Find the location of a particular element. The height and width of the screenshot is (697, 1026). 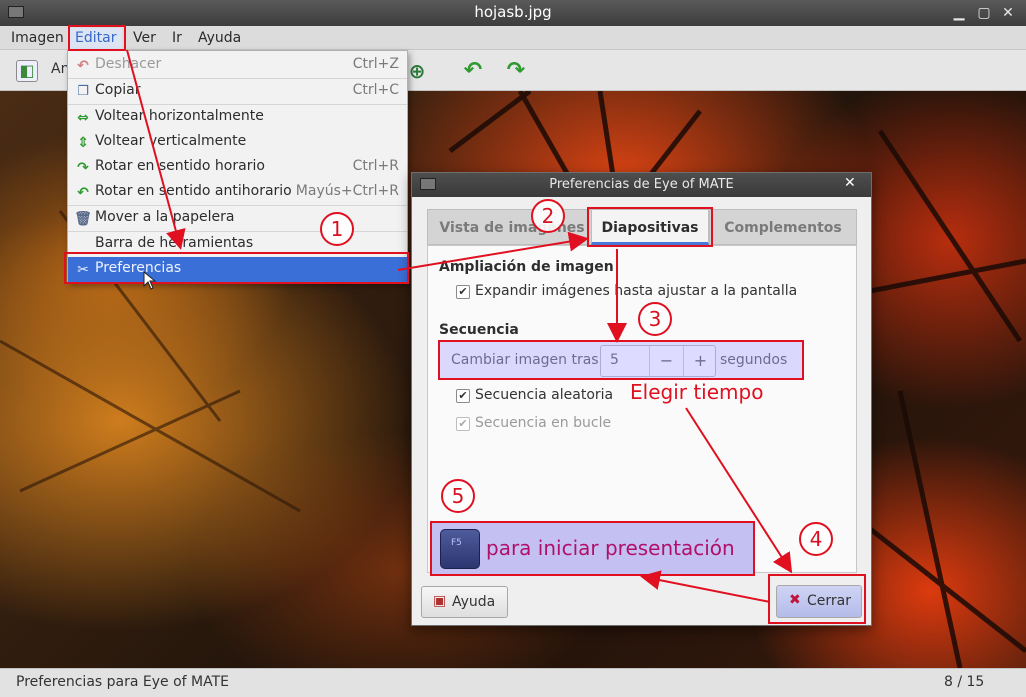

dialog-title-bar: Preferencias de Eye of MATE is located at coordinates (641, 185).